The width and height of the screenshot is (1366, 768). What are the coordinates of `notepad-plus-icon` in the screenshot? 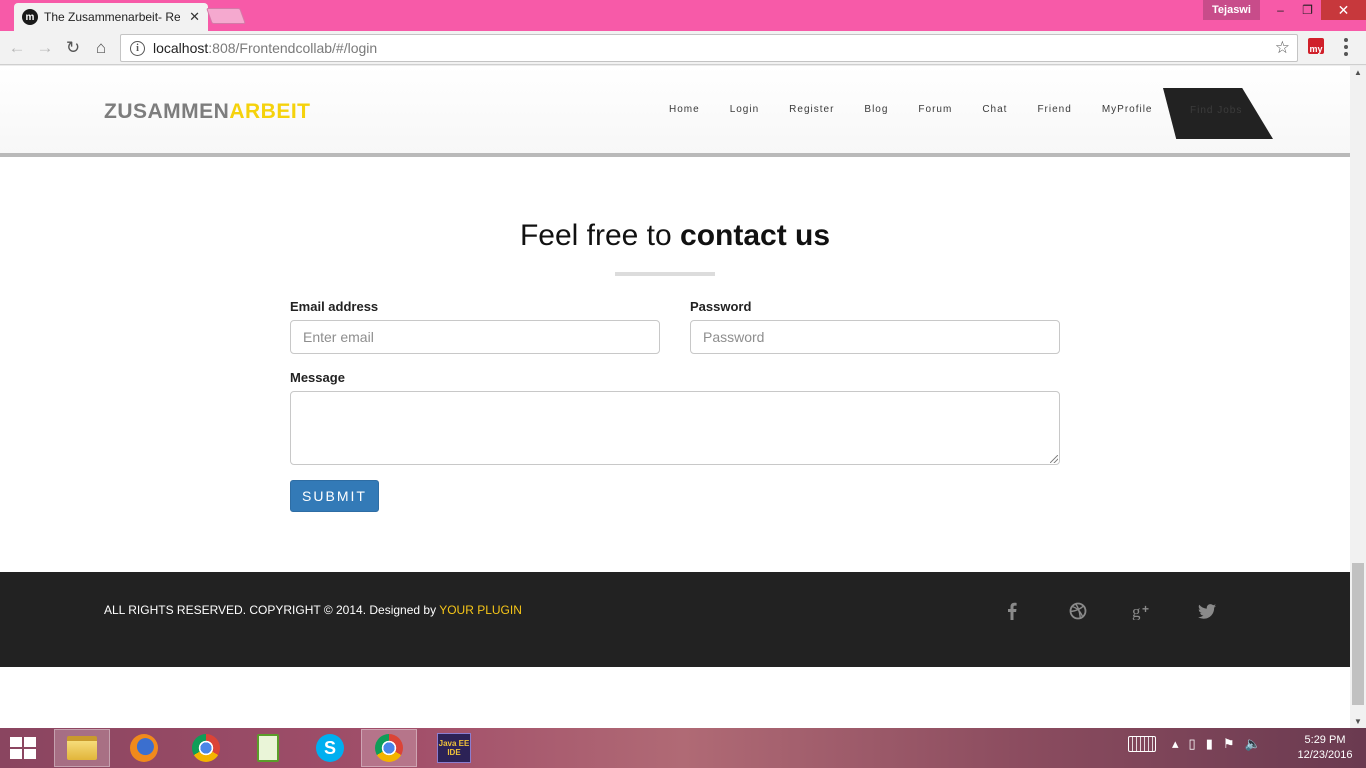 It's located at (268, 748).